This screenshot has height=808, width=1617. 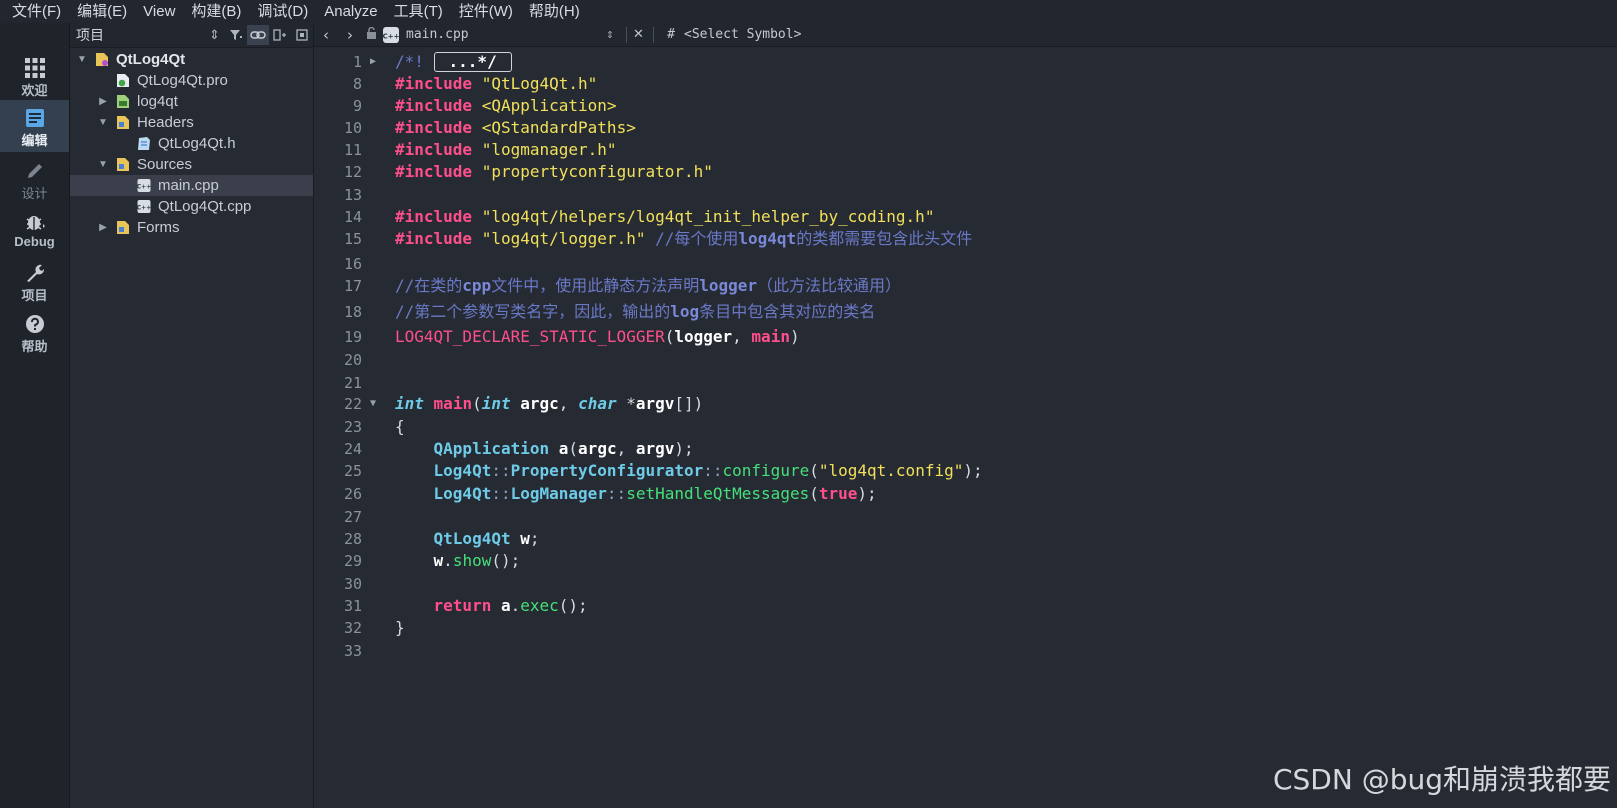 I want to click on close-pane-icon, so click(x=302, y=35).